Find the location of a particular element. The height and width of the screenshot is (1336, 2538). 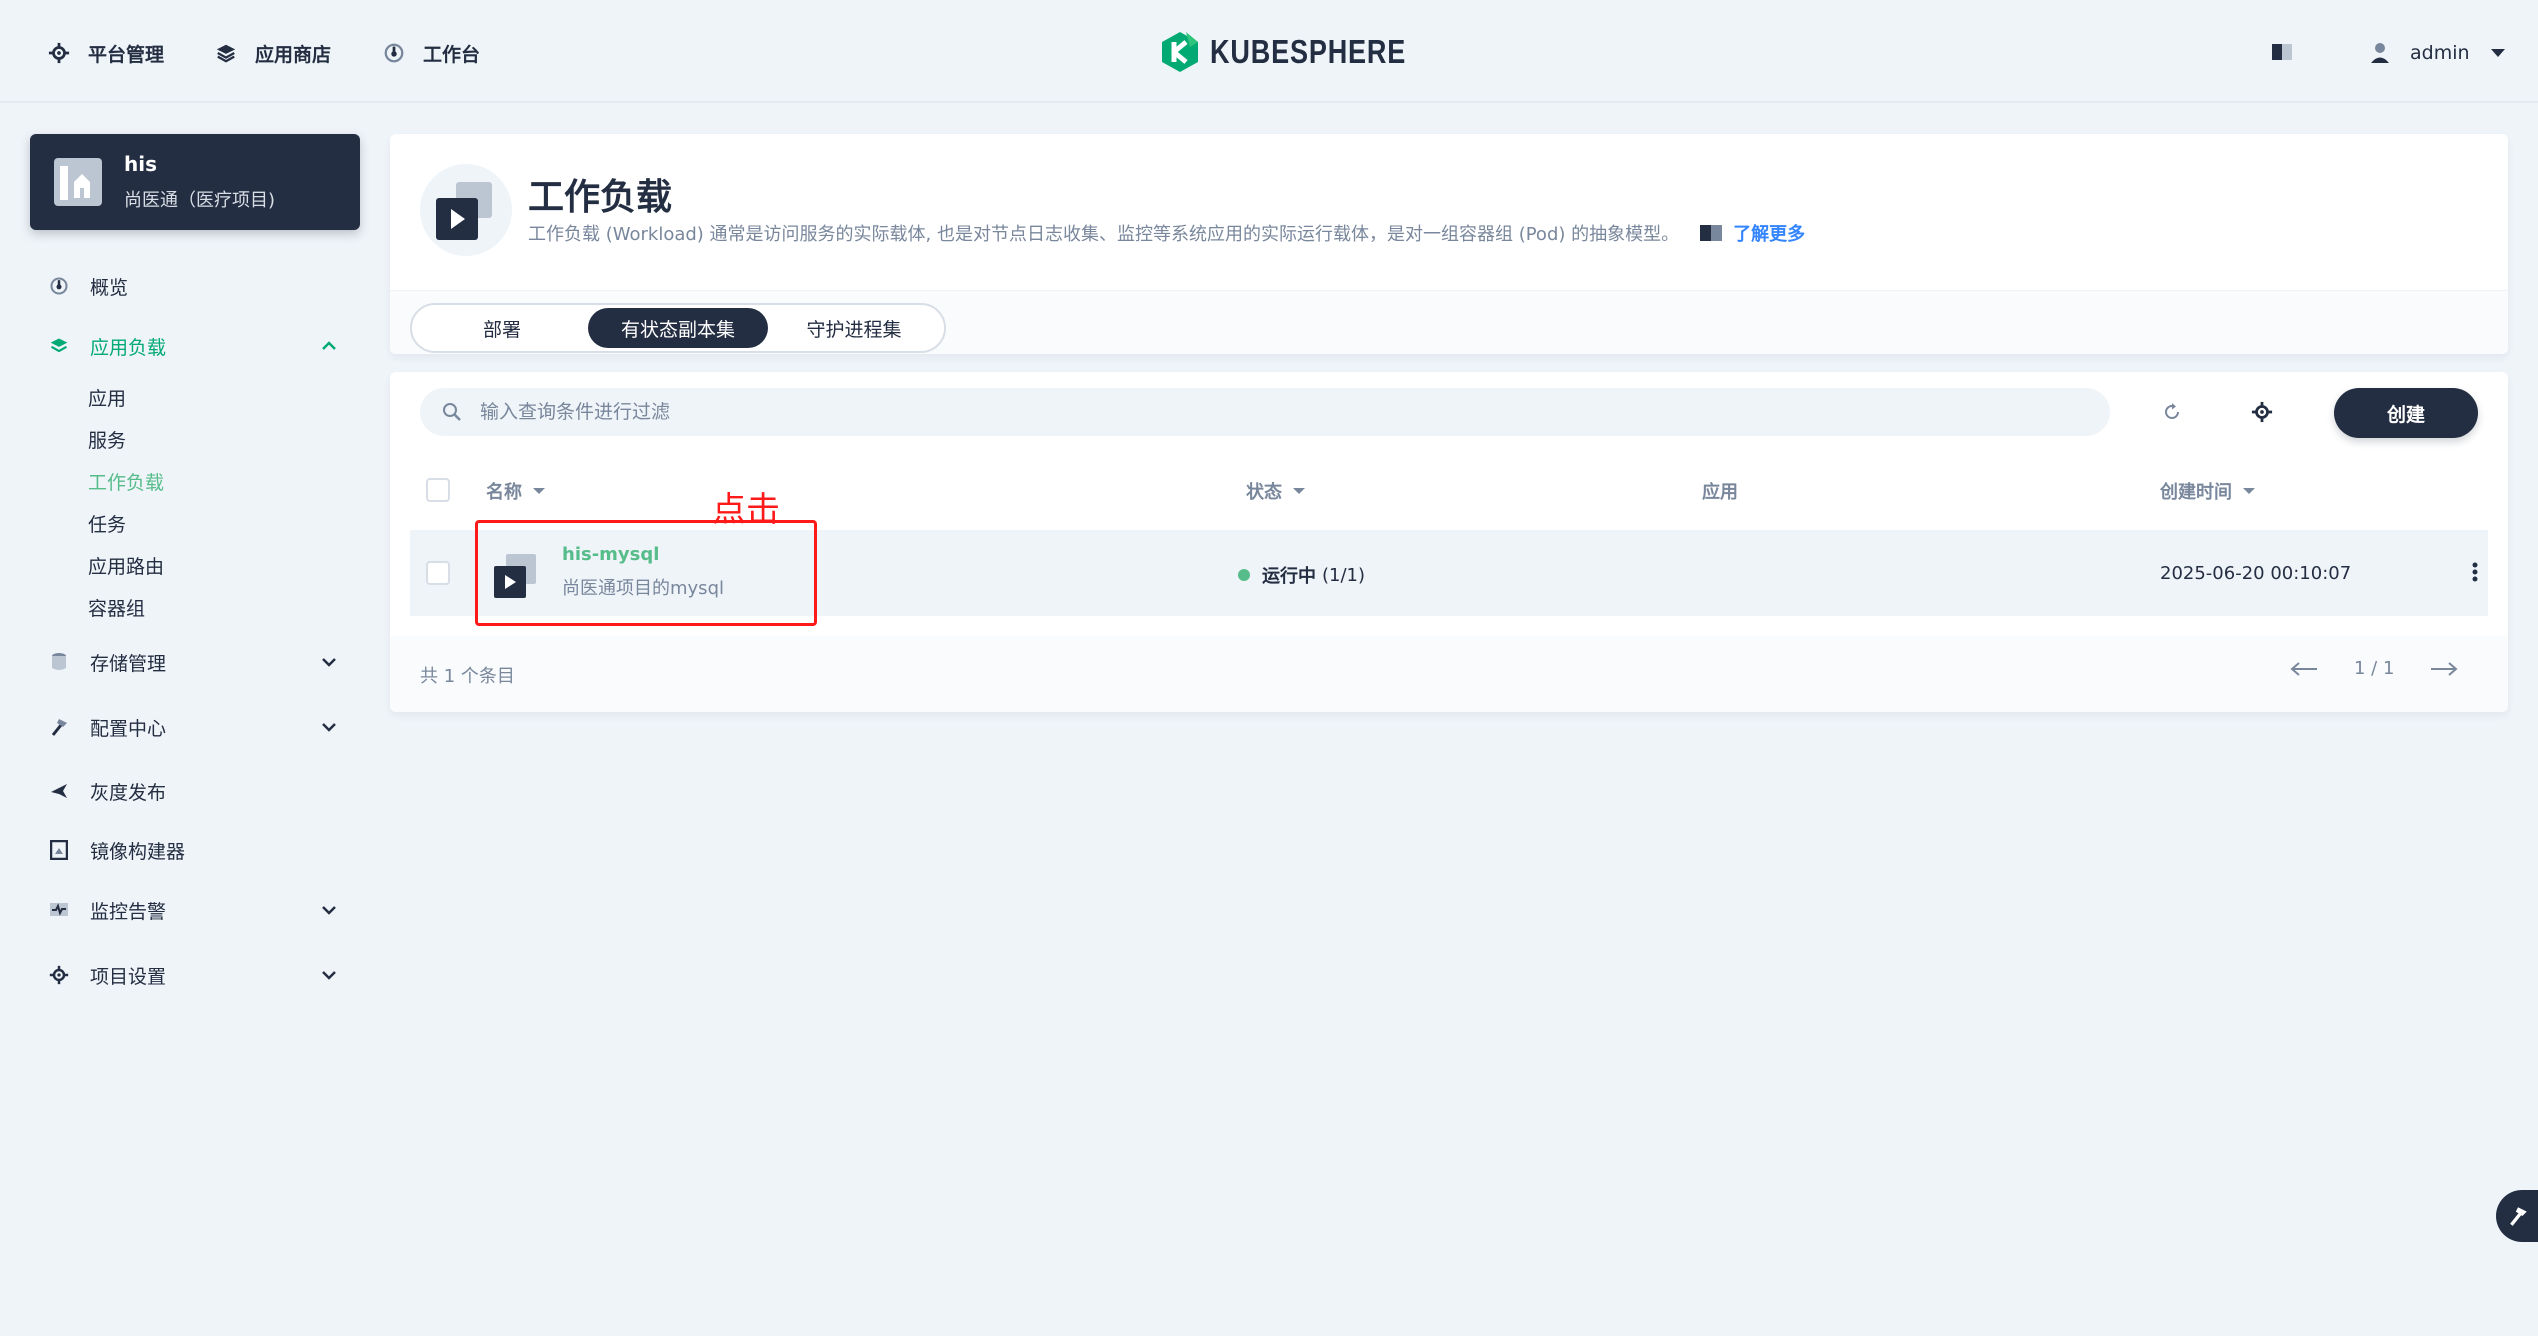

column-app: 应用 is located at coordinates (1720, 491).